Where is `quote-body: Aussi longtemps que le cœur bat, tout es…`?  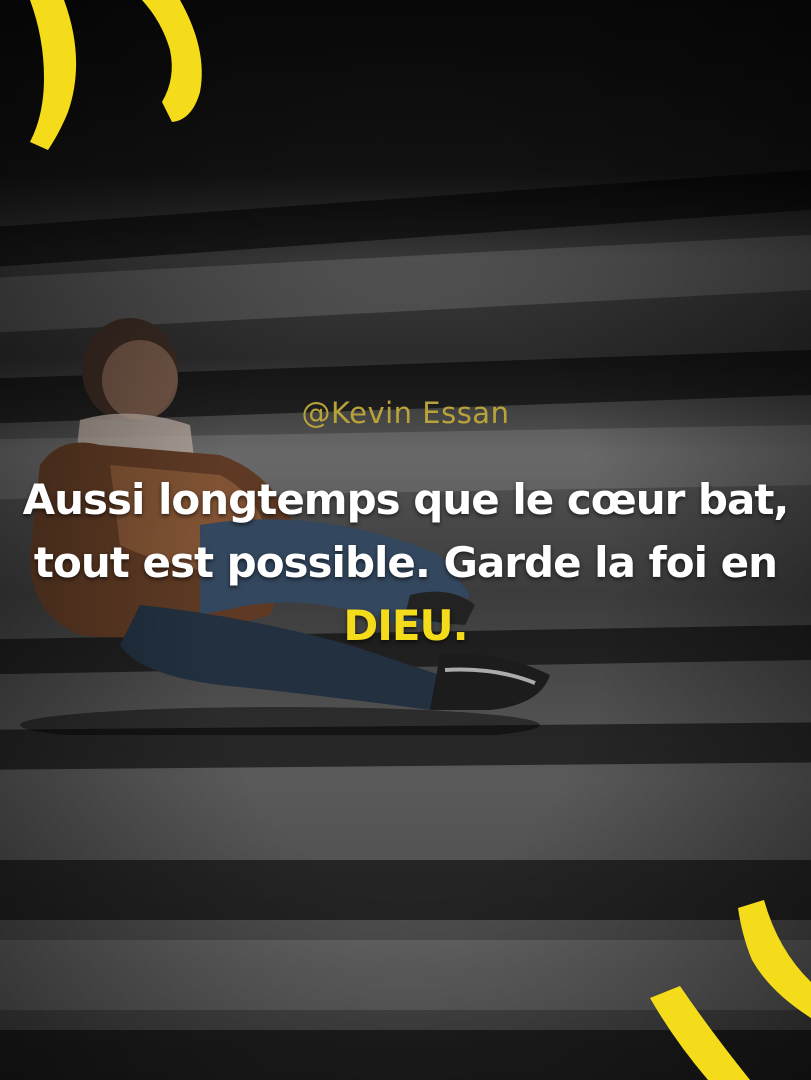 quote-body: Aussi longtemps que le cœur bat, tout es… is located at coordinates (406, 531).